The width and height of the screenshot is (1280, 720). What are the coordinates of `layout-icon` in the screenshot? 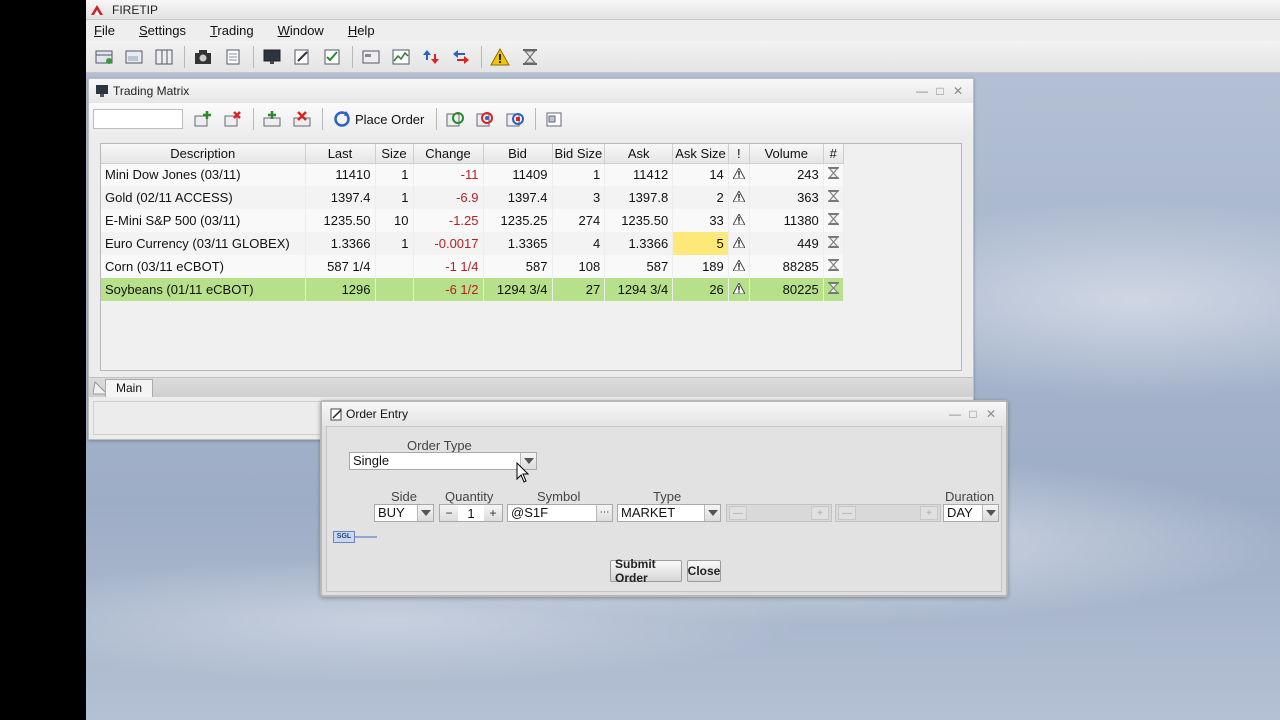 It's located at (164, 57).